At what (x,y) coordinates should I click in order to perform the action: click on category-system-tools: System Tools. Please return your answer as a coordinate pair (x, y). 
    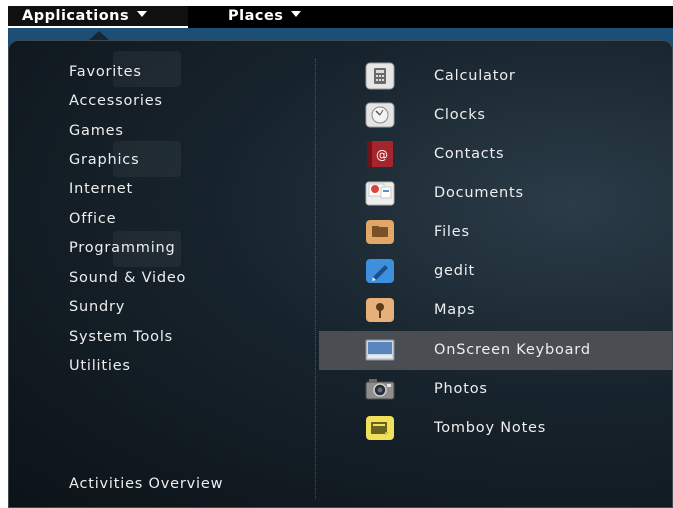
    Looking at the image, I should click on (121, 337).